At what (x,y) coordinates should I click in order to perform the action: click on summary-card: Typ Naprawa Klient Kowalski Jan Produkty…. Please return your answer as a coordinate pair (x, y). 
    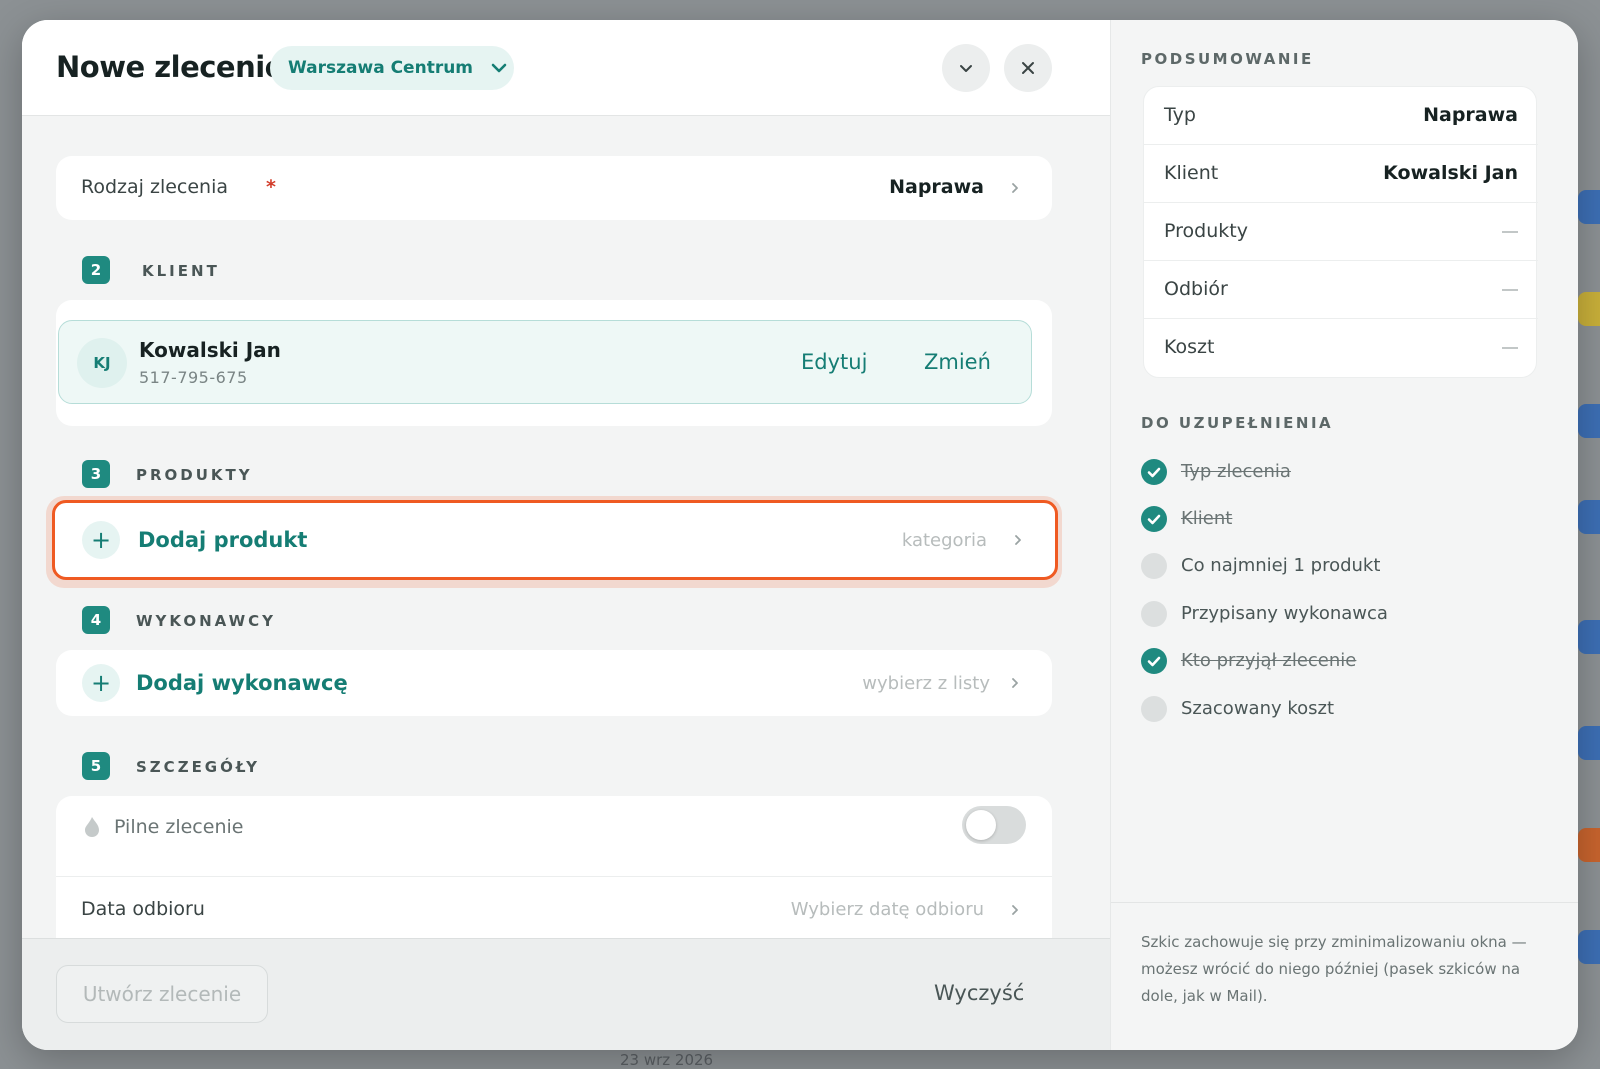
    Looking at the image, I should click on (1340, 232).